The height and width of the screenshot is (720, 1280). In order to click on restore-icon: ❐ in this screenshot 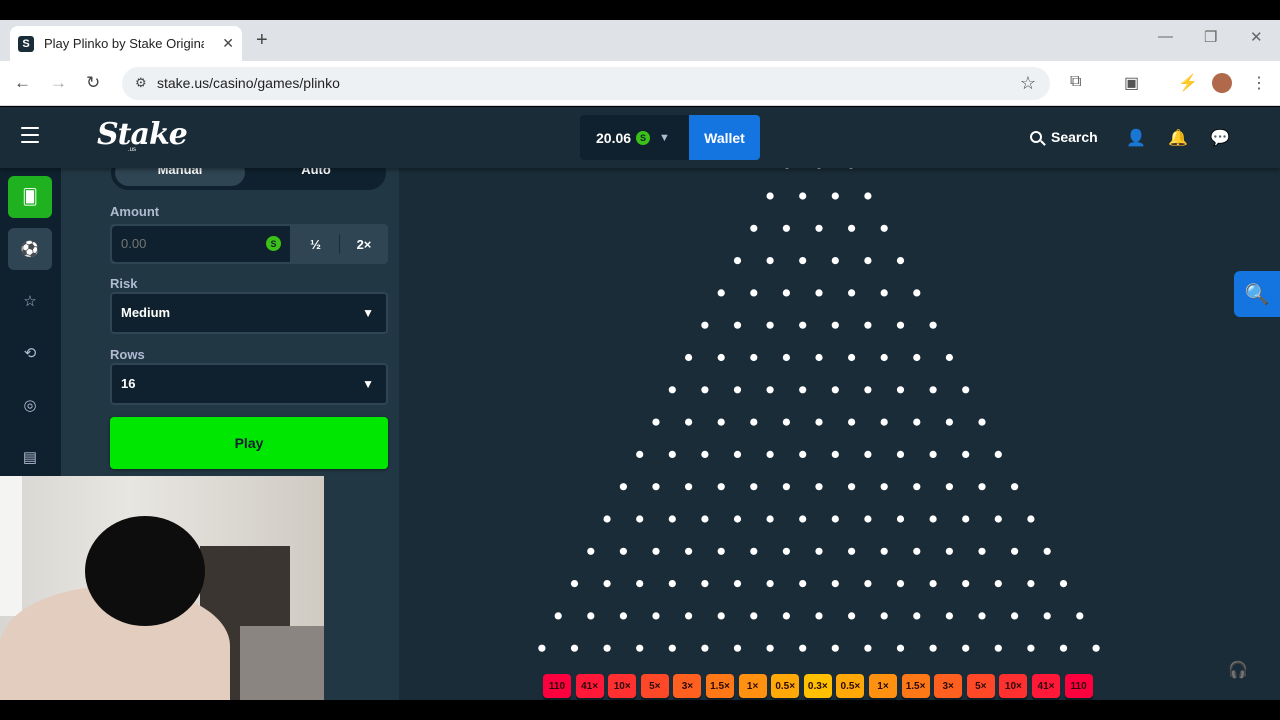, I will do `click(1210, 37)`.